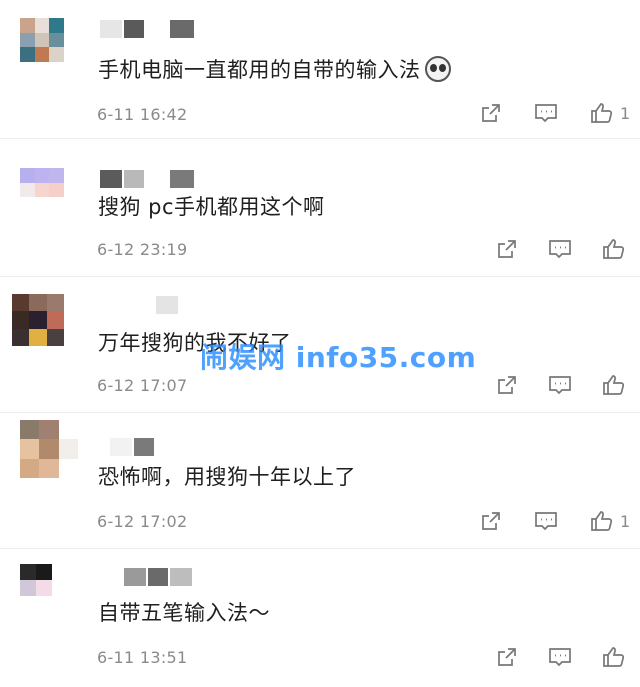  What do you see at coordinates (259, 70) in the screenshot?
I see `comment-body: 手机电脑一直都用的自带的输入法` at bounding box center [259, 70].